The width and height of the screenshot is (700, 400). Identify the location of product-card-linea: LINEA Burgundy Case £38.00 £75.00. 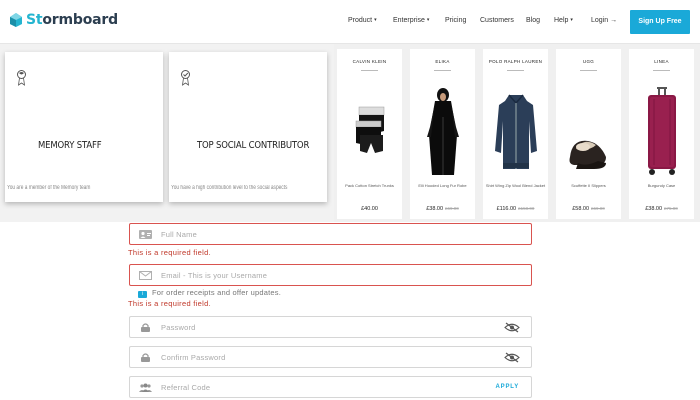
(661, 134).